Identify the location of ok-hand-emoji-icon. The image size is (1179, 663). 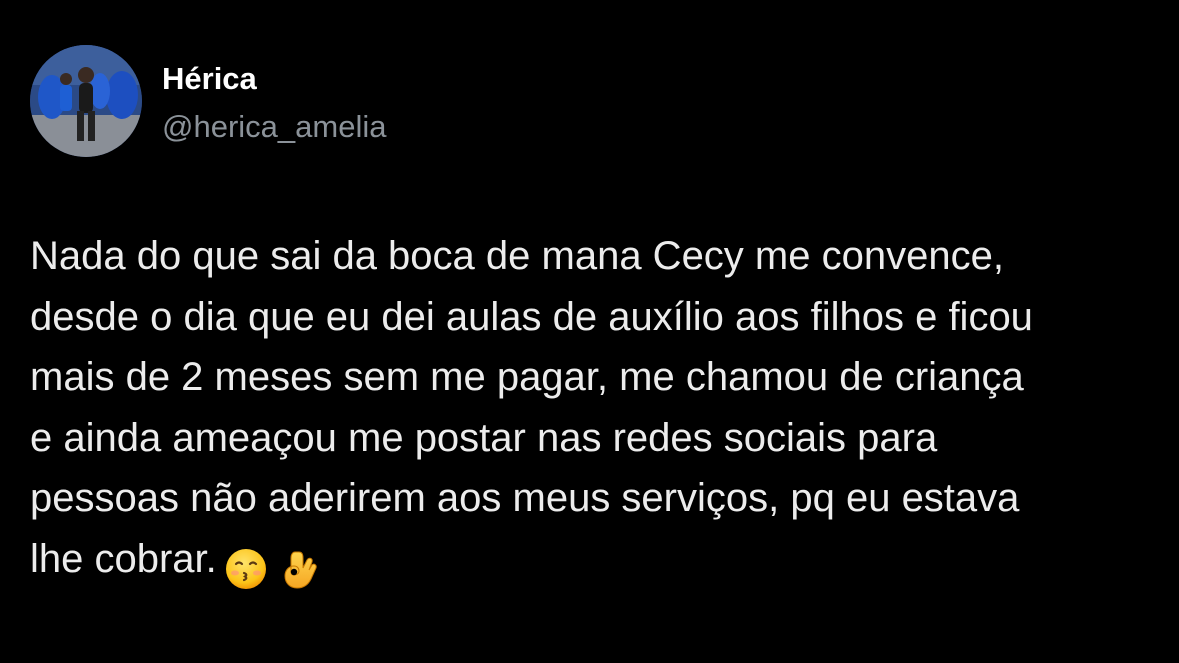
(300, 570).